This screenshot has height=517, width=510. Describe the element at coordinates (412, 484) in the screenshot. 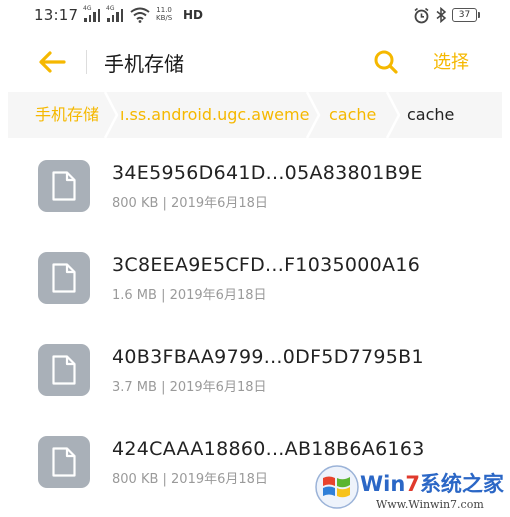

I see `watermark-brand-seven: 7` at that location.